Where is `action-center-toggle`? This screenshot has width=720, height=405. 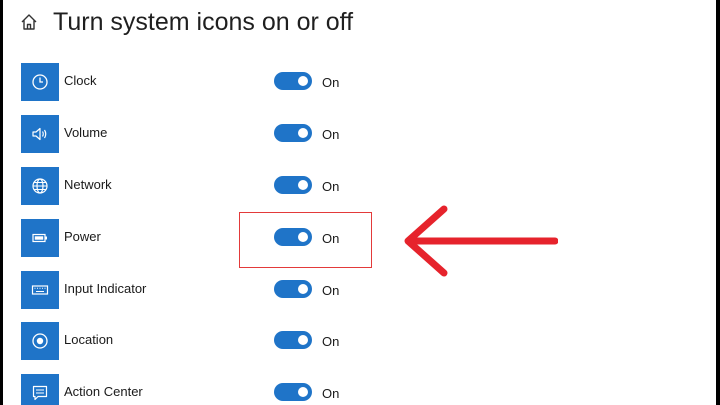 action-center-toggle is located at coordinates (293, 392).